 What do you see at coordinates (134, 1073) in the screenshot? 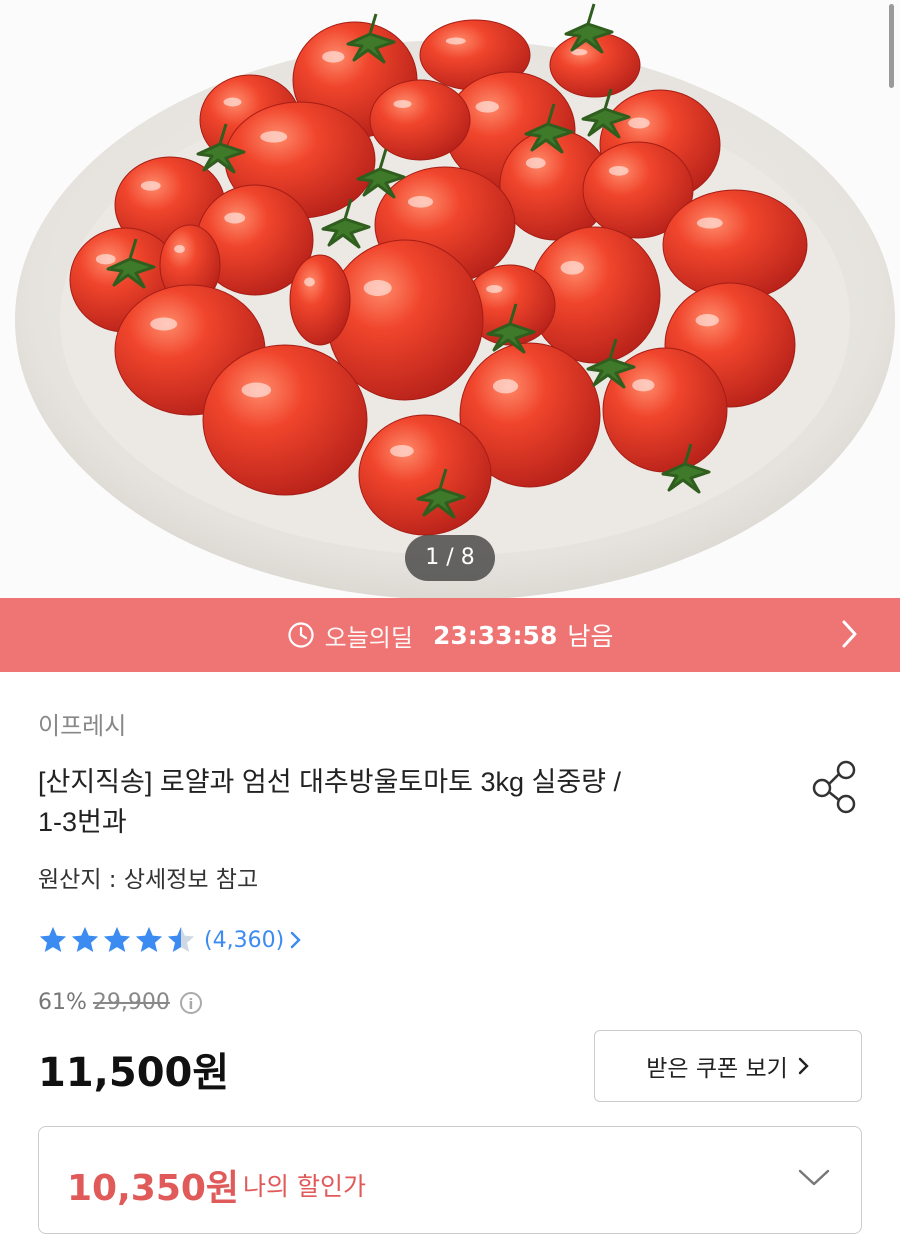
I see `sale-price: 11,500원` at bounding box center [134, 1073].